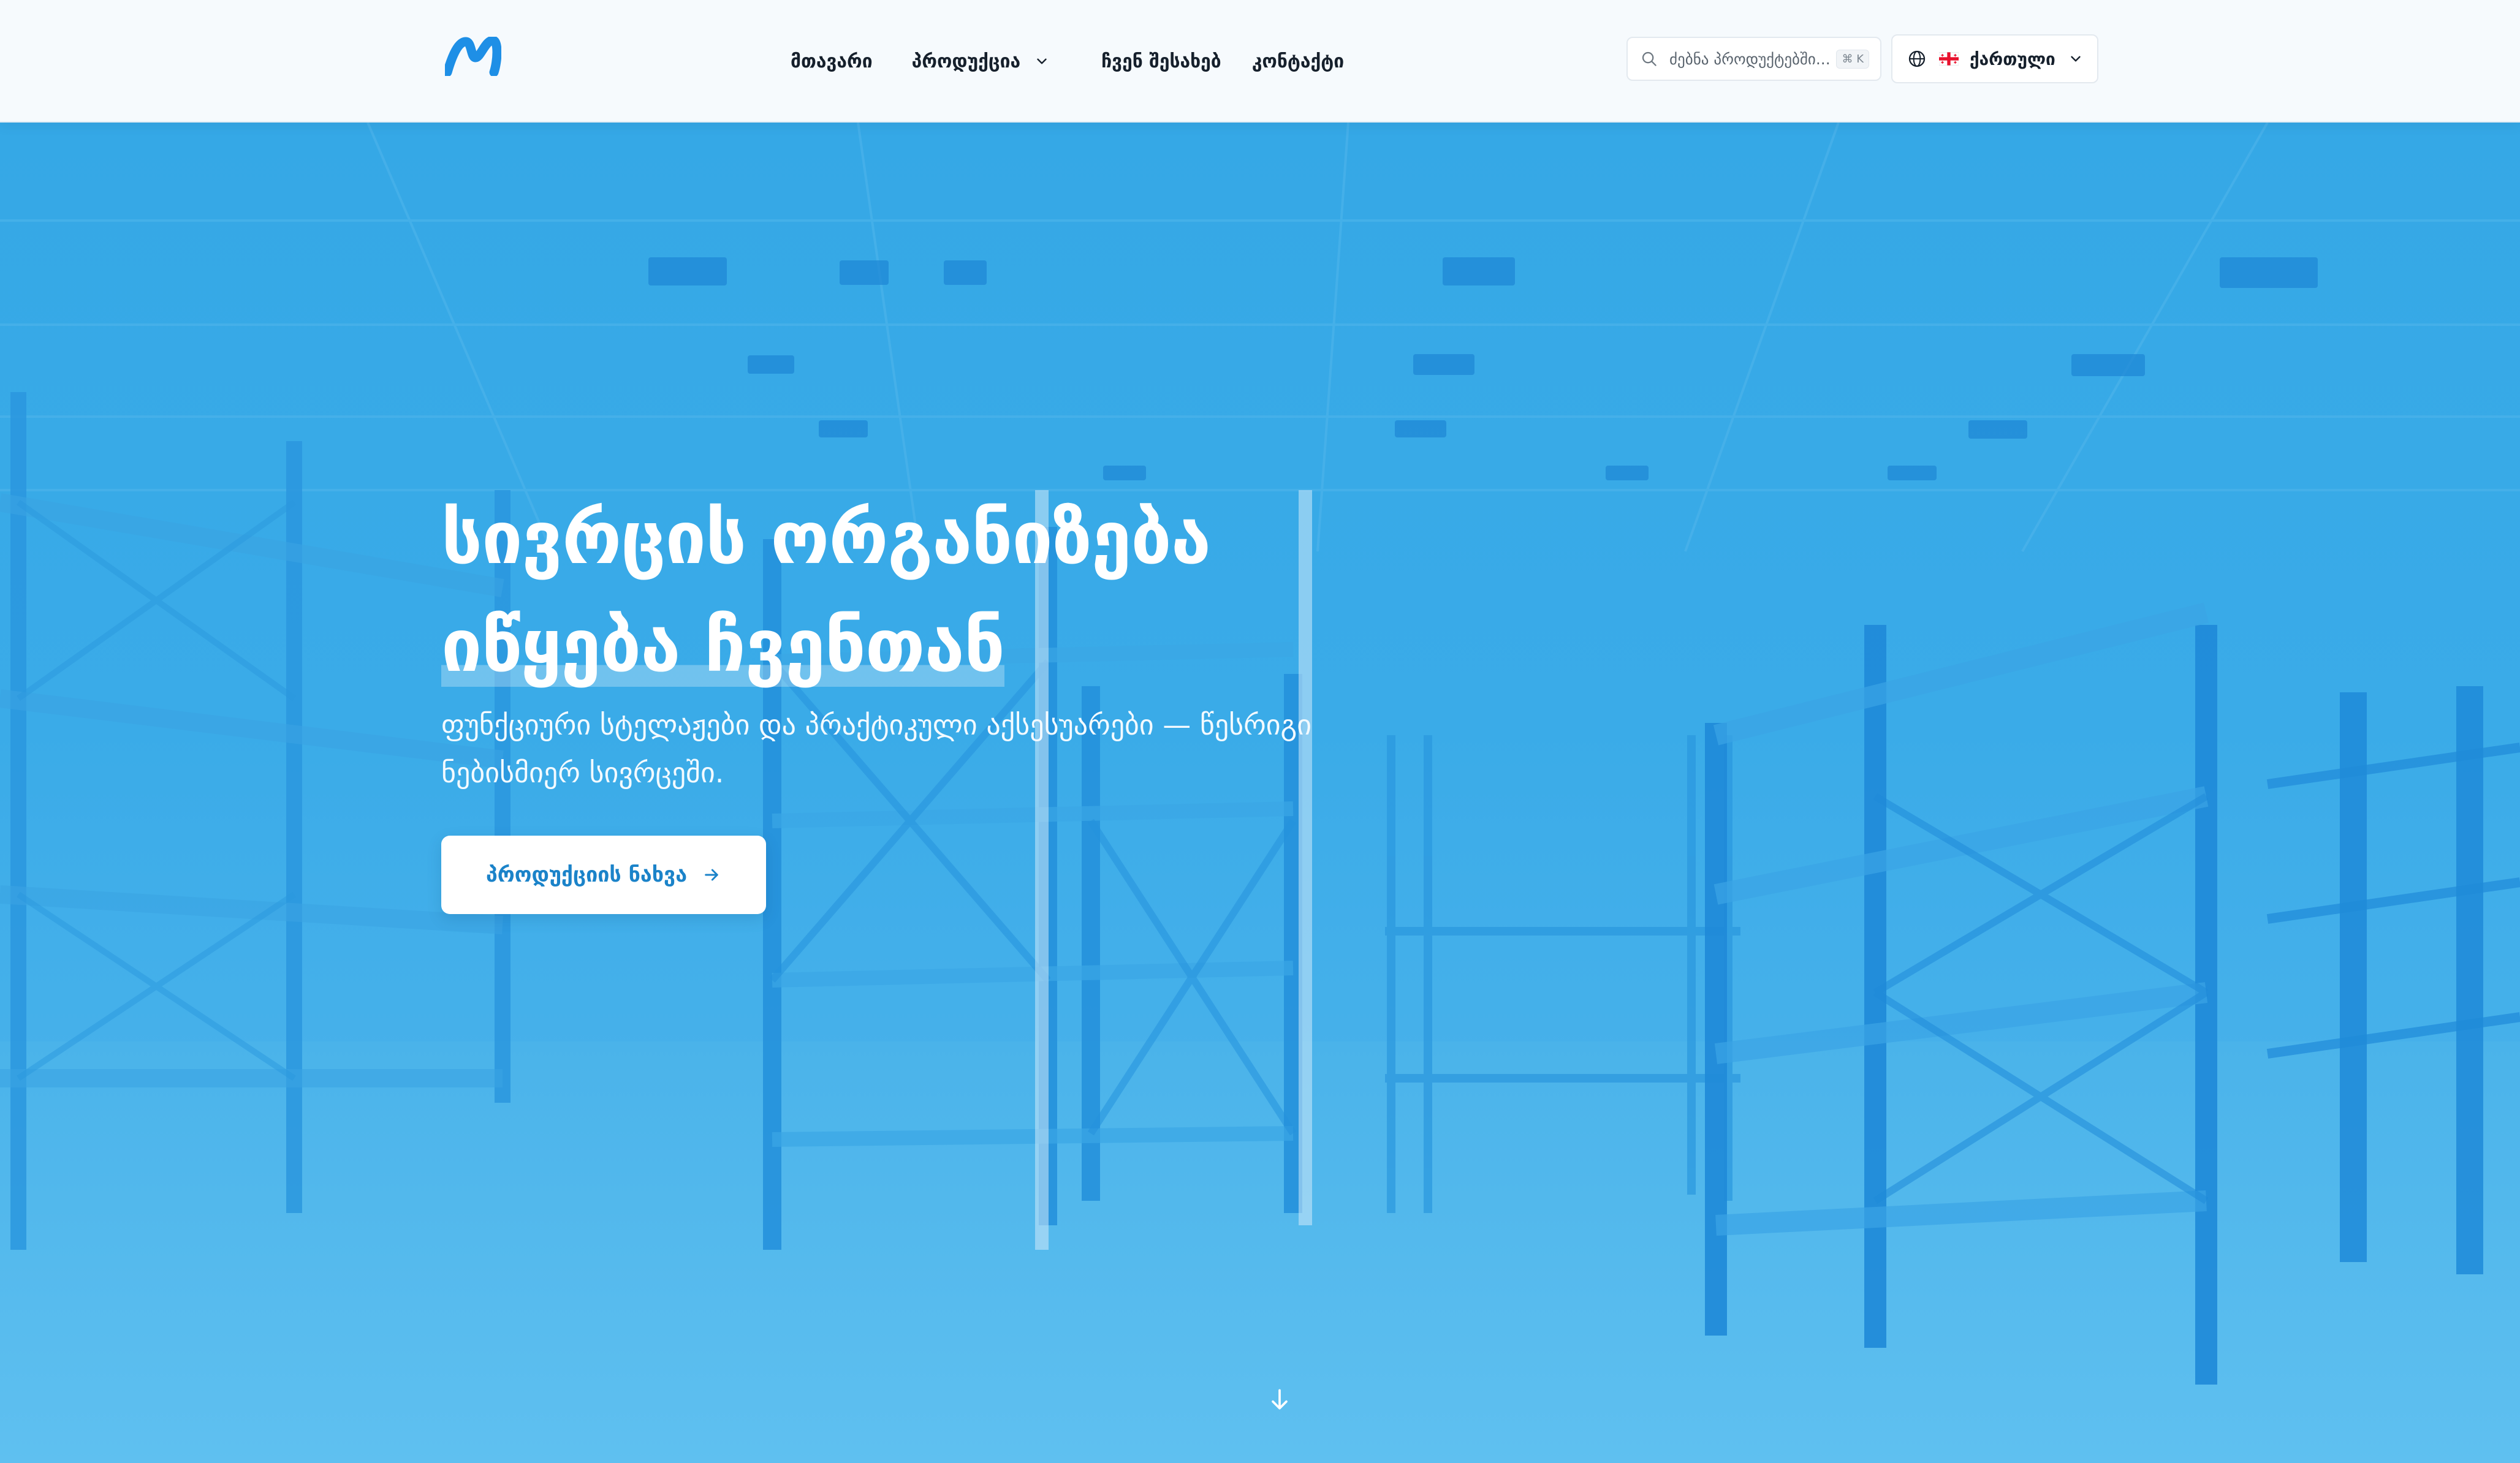 The width and height of the screenshot is (2520, 1463). I want to click on nav-item-products: პროდუქცია, so click(981, 61).